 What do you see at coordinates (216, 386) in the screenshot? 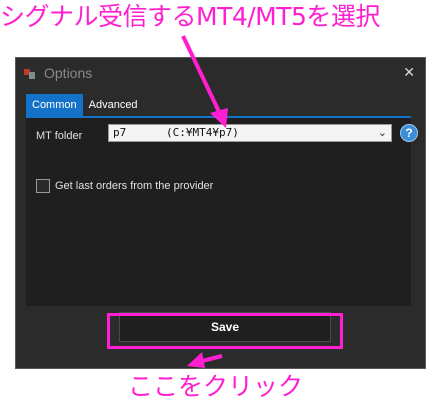
I see `annotation-click-here-text: ここをクリック` at bounding box center [216, 386].